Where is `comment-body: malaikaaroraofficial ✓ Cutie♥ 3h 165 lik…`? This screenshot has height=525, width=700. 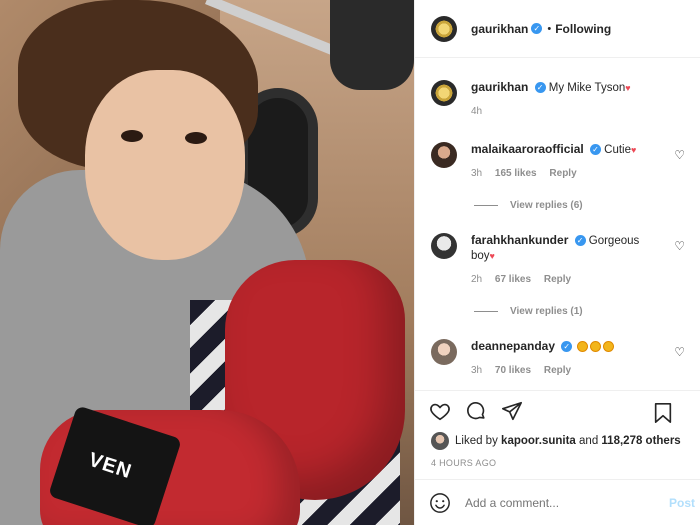
comment-body: malaikaaroraofficial ✓ Cutie♥ 3h 165 lik… is located at coordinates (566, 161).